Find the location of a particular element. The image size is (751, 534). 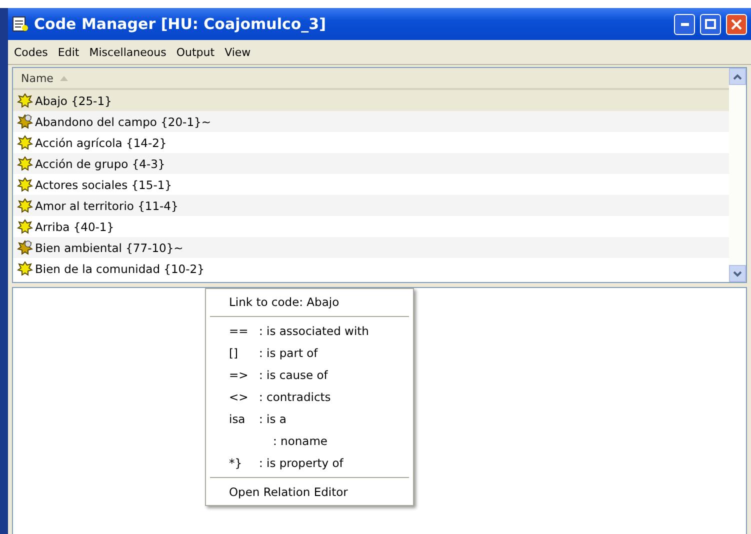

menu-item: *} : is property of is located at coordinates (309, 463).